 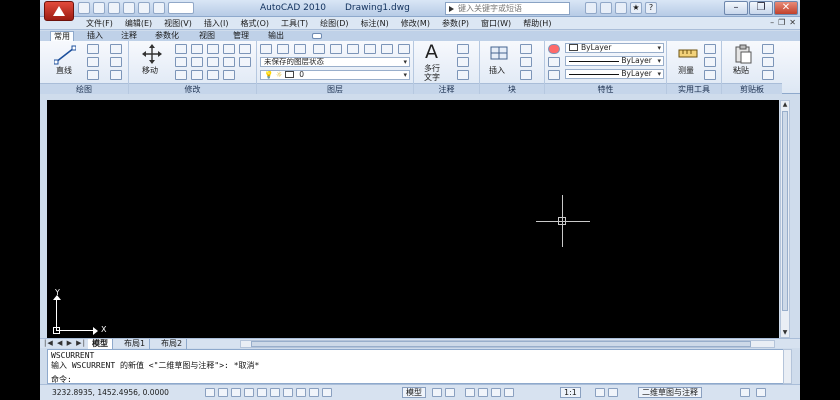 I want to click on lineweight-icon, so click(x=554, y=62).